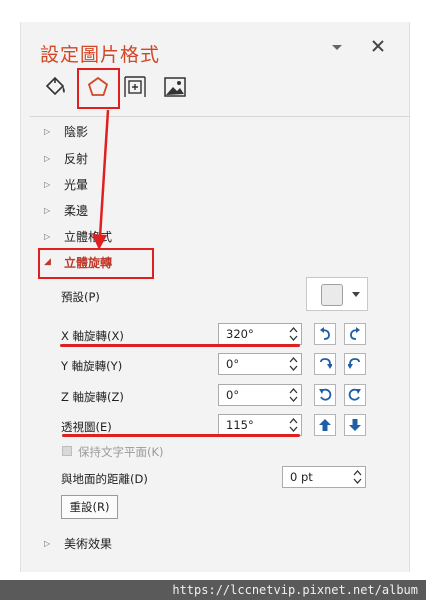  I want to click on section-label: 光暈, so click(76, 184).